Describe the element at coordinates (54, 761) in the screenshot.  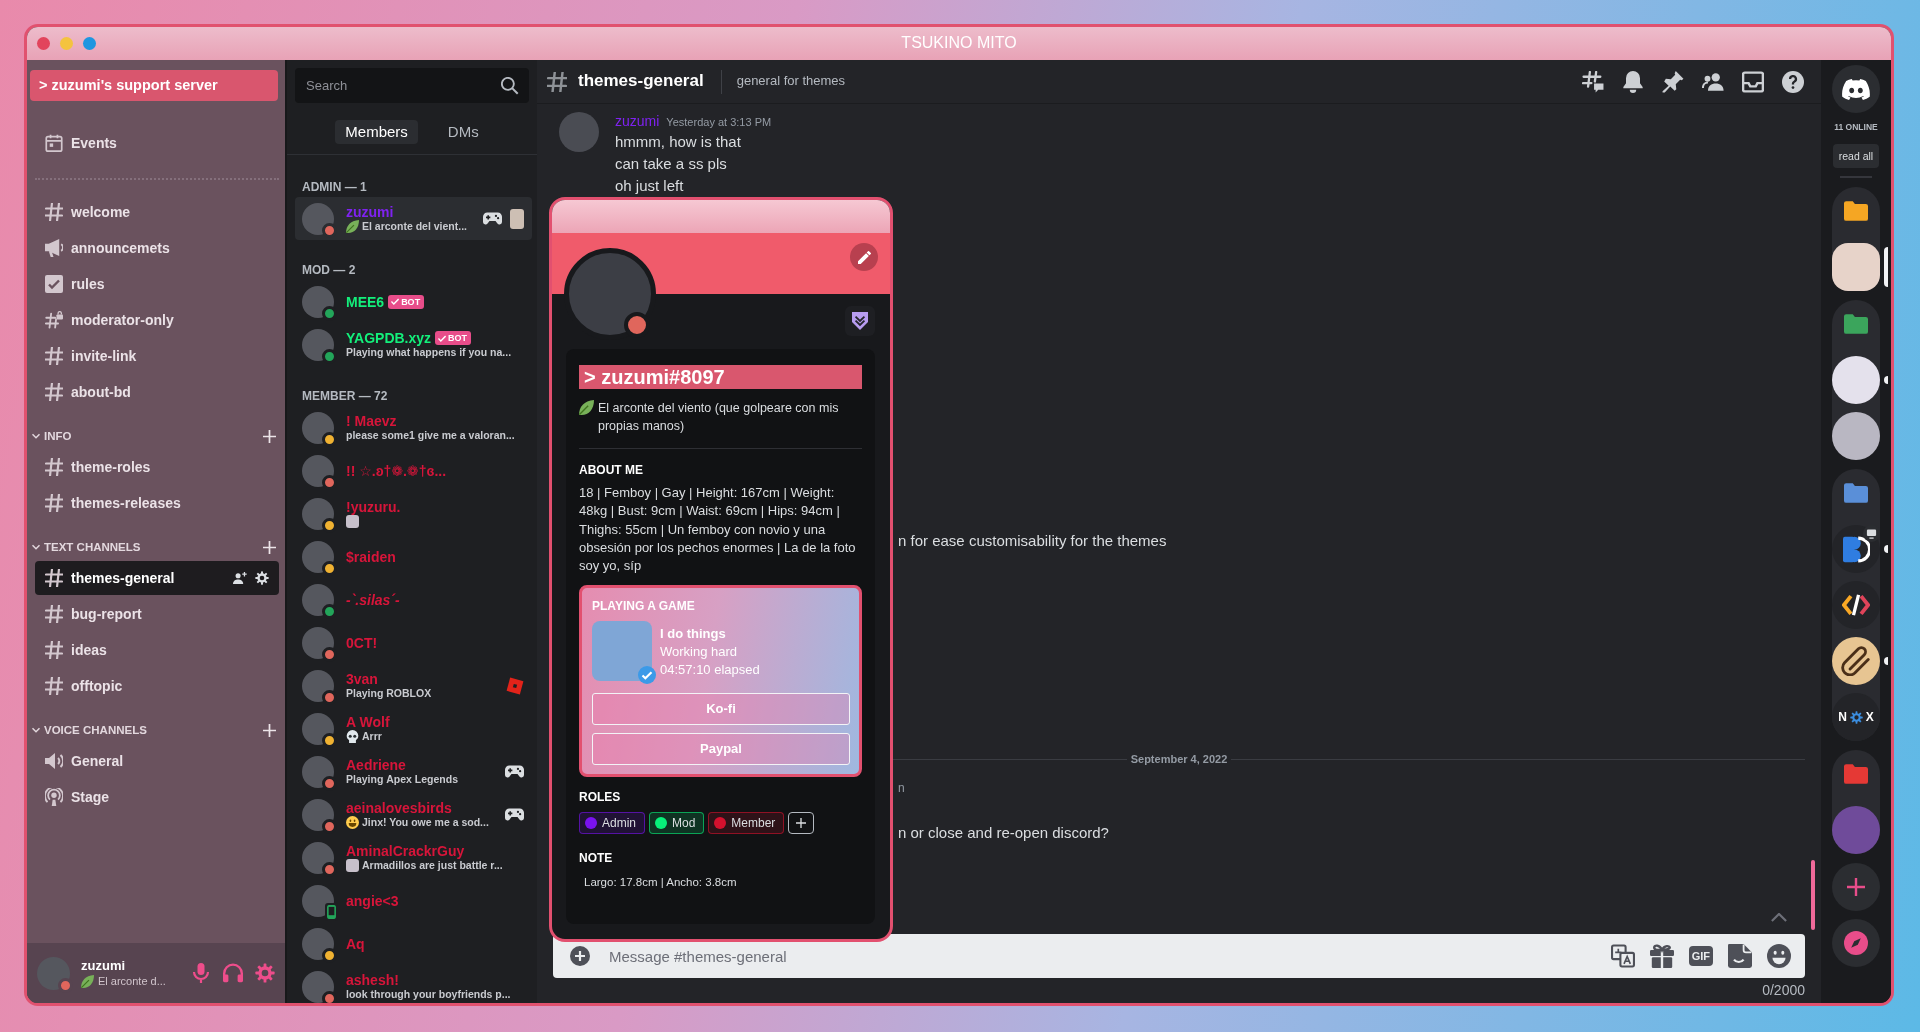
I see `speaker-icon` at that location.